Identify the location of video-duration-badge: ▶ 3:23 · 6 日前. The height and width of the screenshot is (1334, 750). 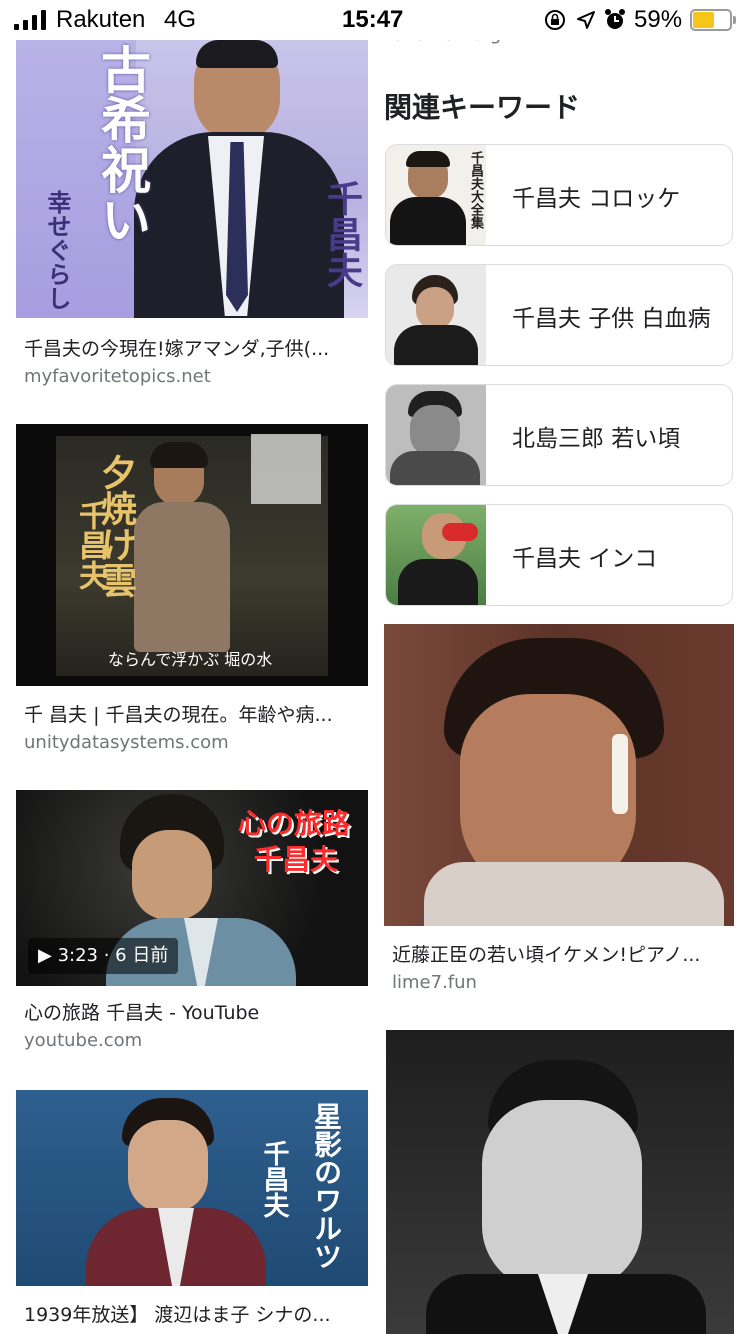
(103, 956).